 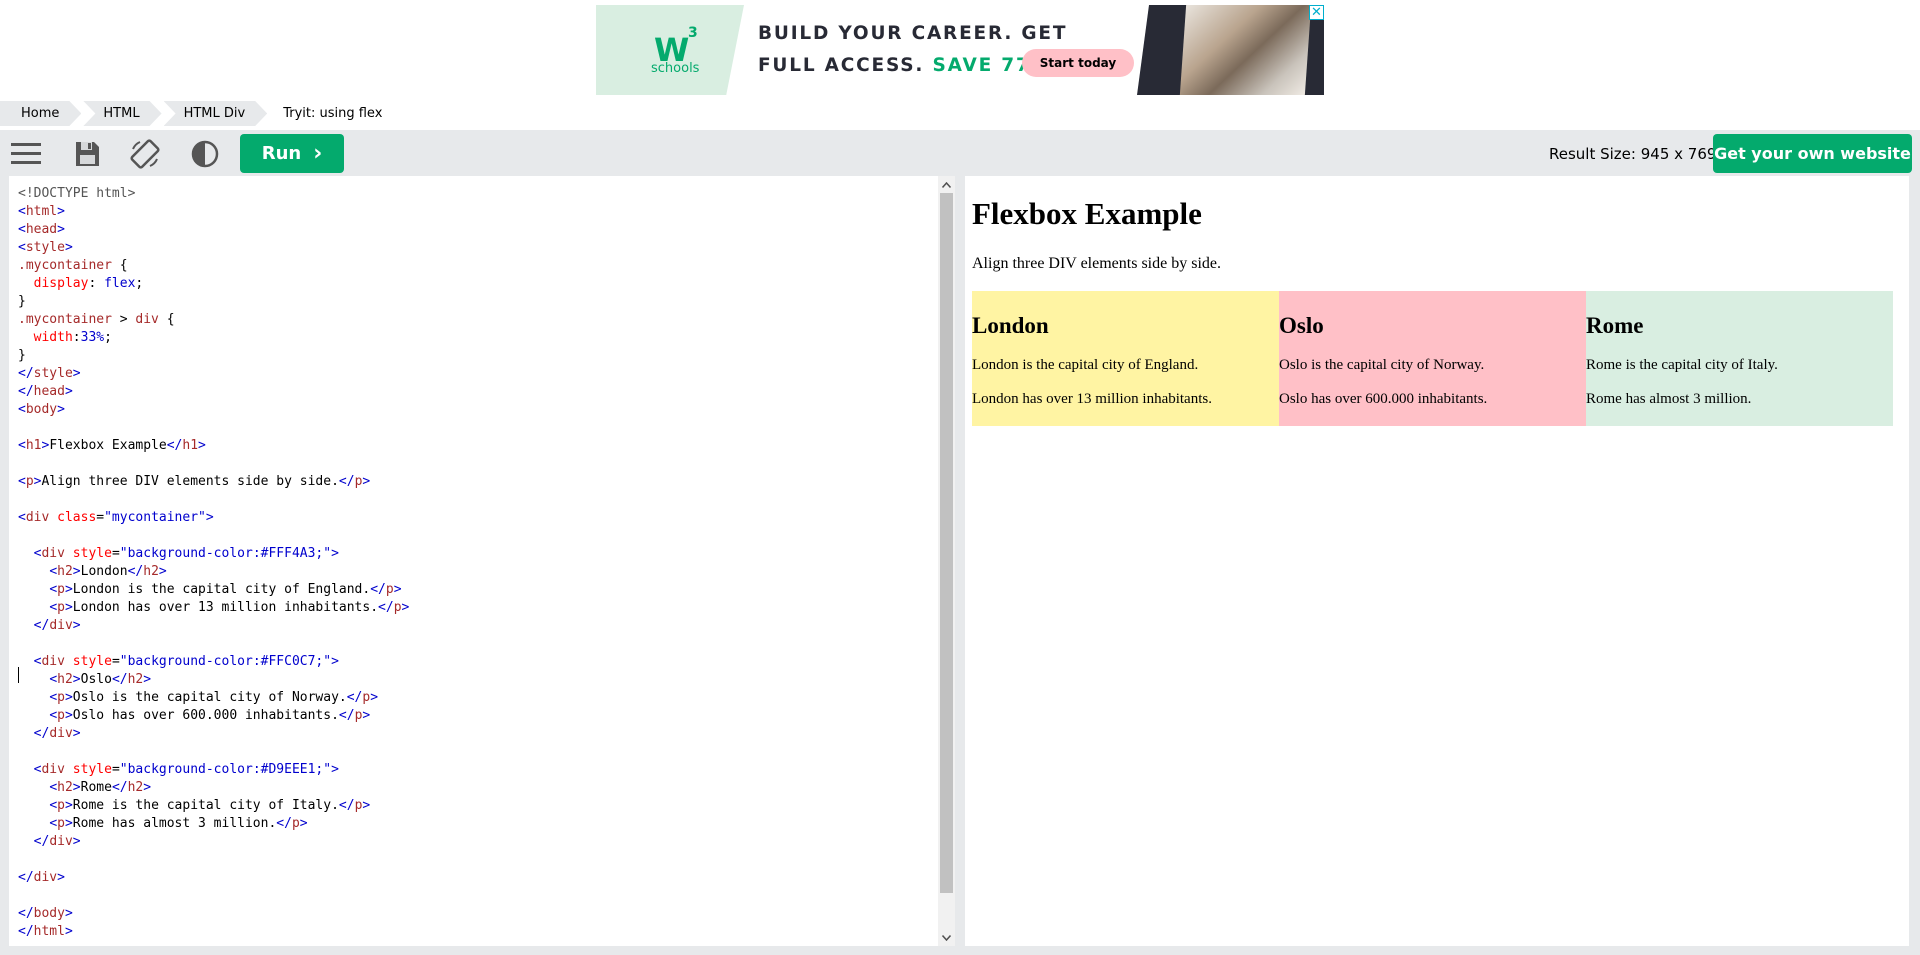 I want to click on code-line: </html>, so click(x=213, y=932).